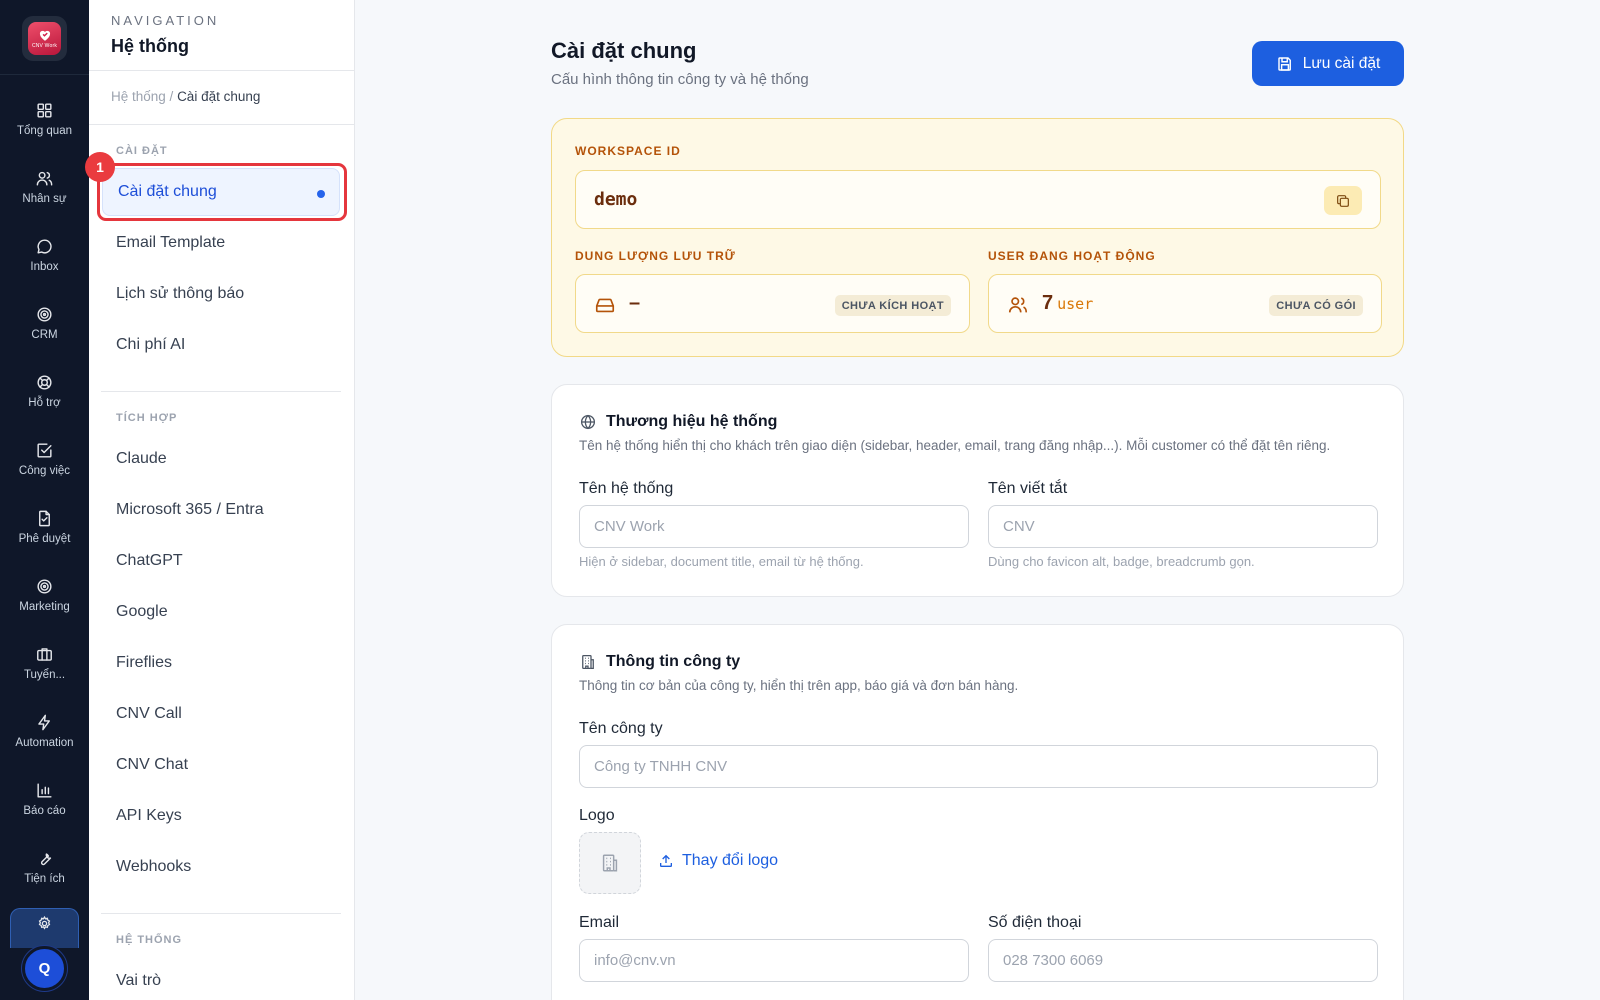 This screenshot has height=1000, width=1600. Describe the element at coordinates (165, 20) in the screenshot. I see `nav-label: NAVIGATION` at that location.